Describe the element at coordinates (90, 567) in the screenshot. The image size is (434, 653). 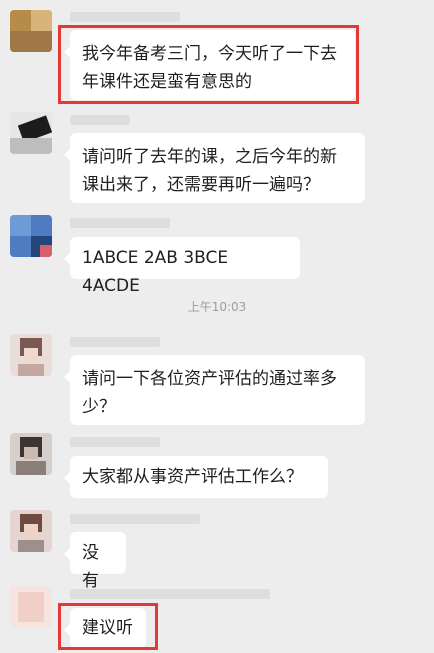
I see `message-text: 没有` at that location.